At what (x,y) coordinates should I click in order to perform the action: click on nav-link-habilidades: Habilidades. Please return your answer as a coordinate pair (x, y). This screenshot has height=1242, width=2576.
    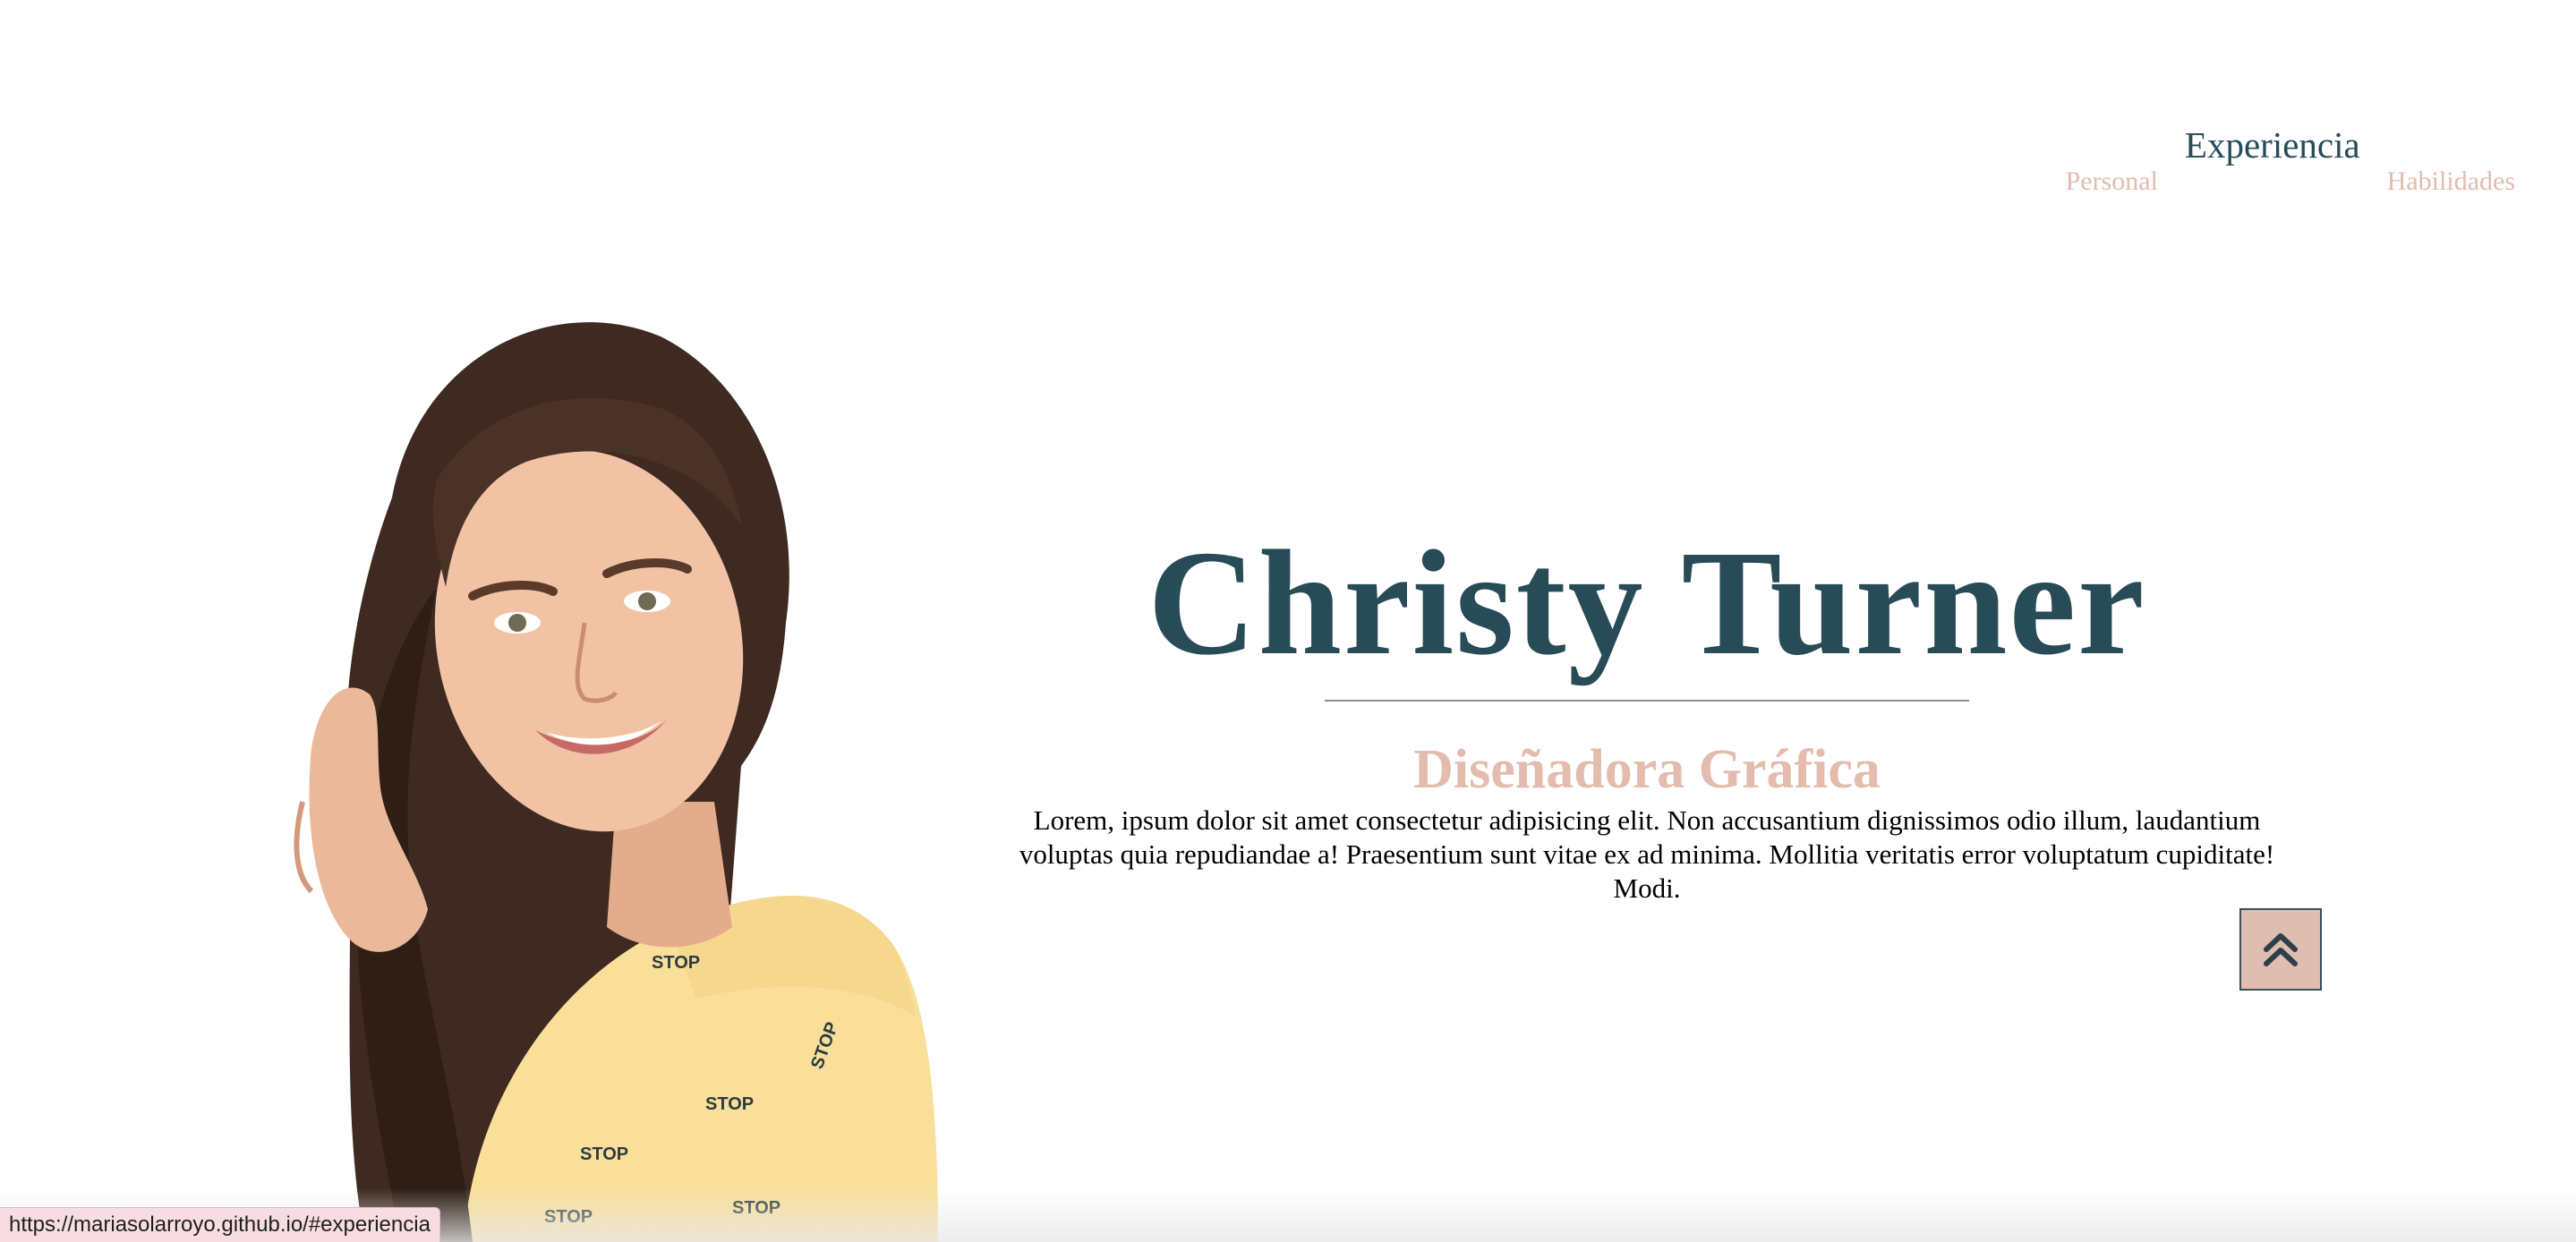
    Looking at the image, I should click on (2451, 182).